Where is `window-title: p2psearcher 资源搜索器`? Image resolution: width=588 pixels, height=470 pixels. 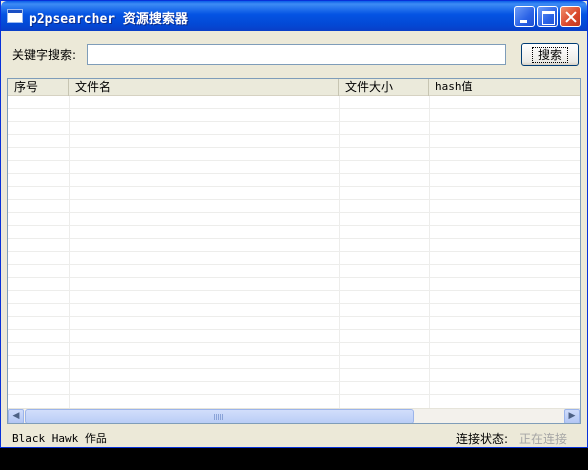
window-title: p2psearcher 资源搜索器 is located at coordinates (108, 19).